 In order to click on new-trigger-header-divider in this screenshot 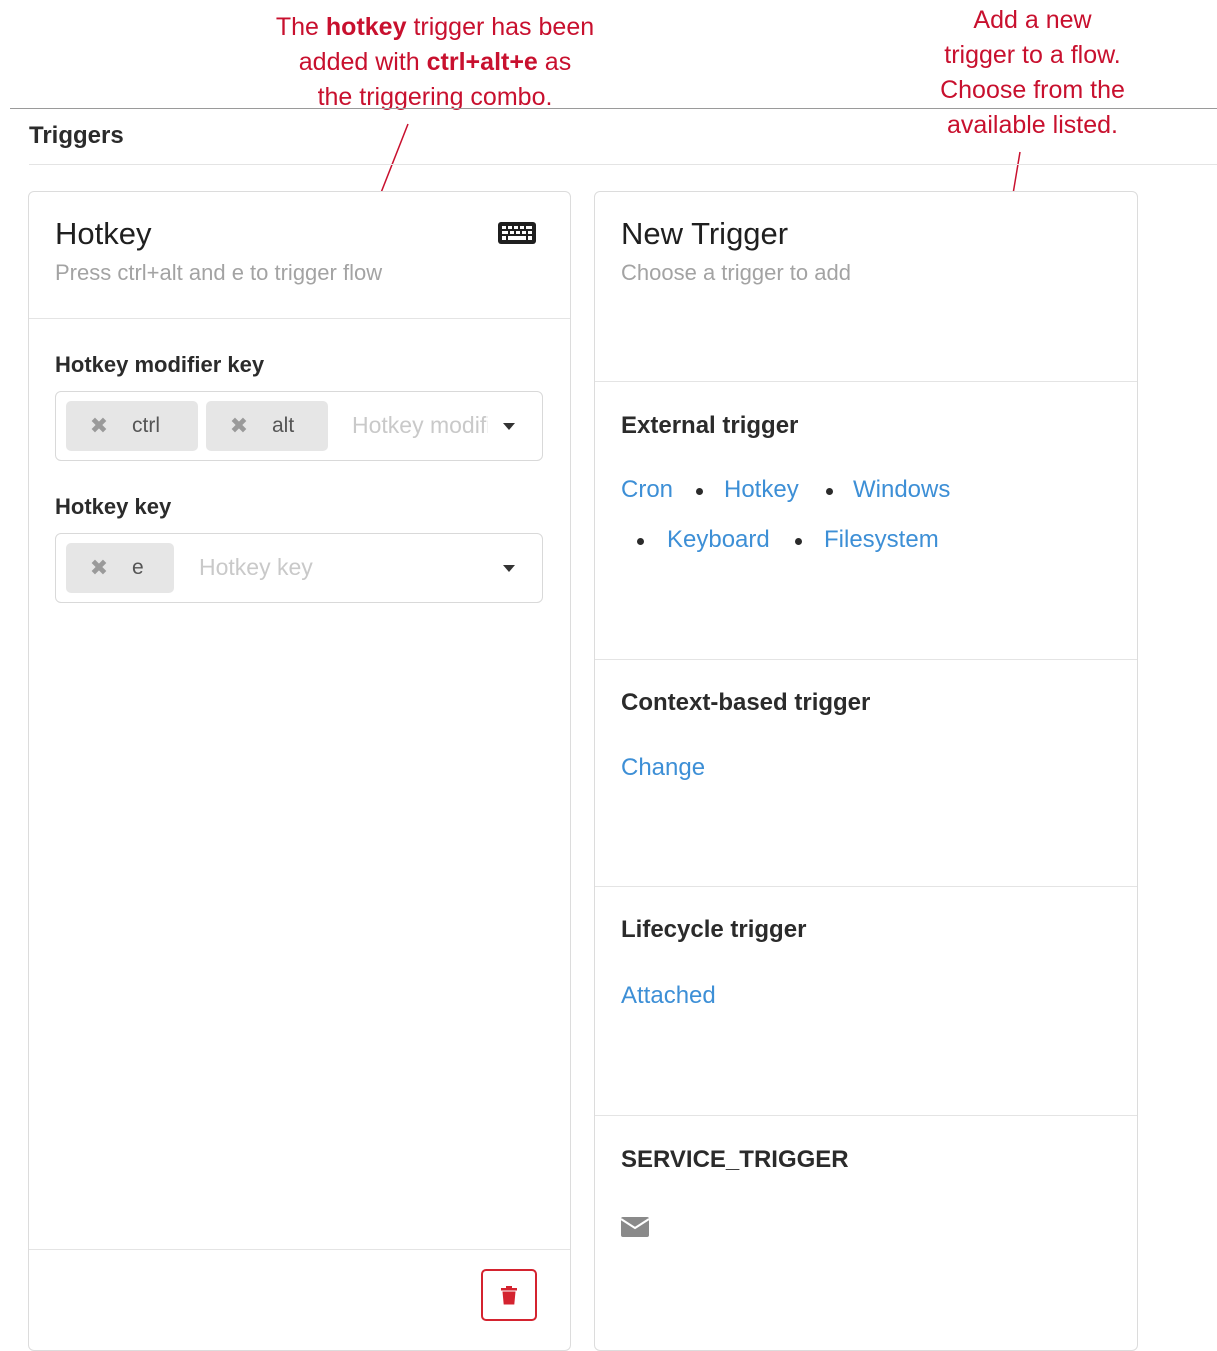, I will do `click(866, 381)`.